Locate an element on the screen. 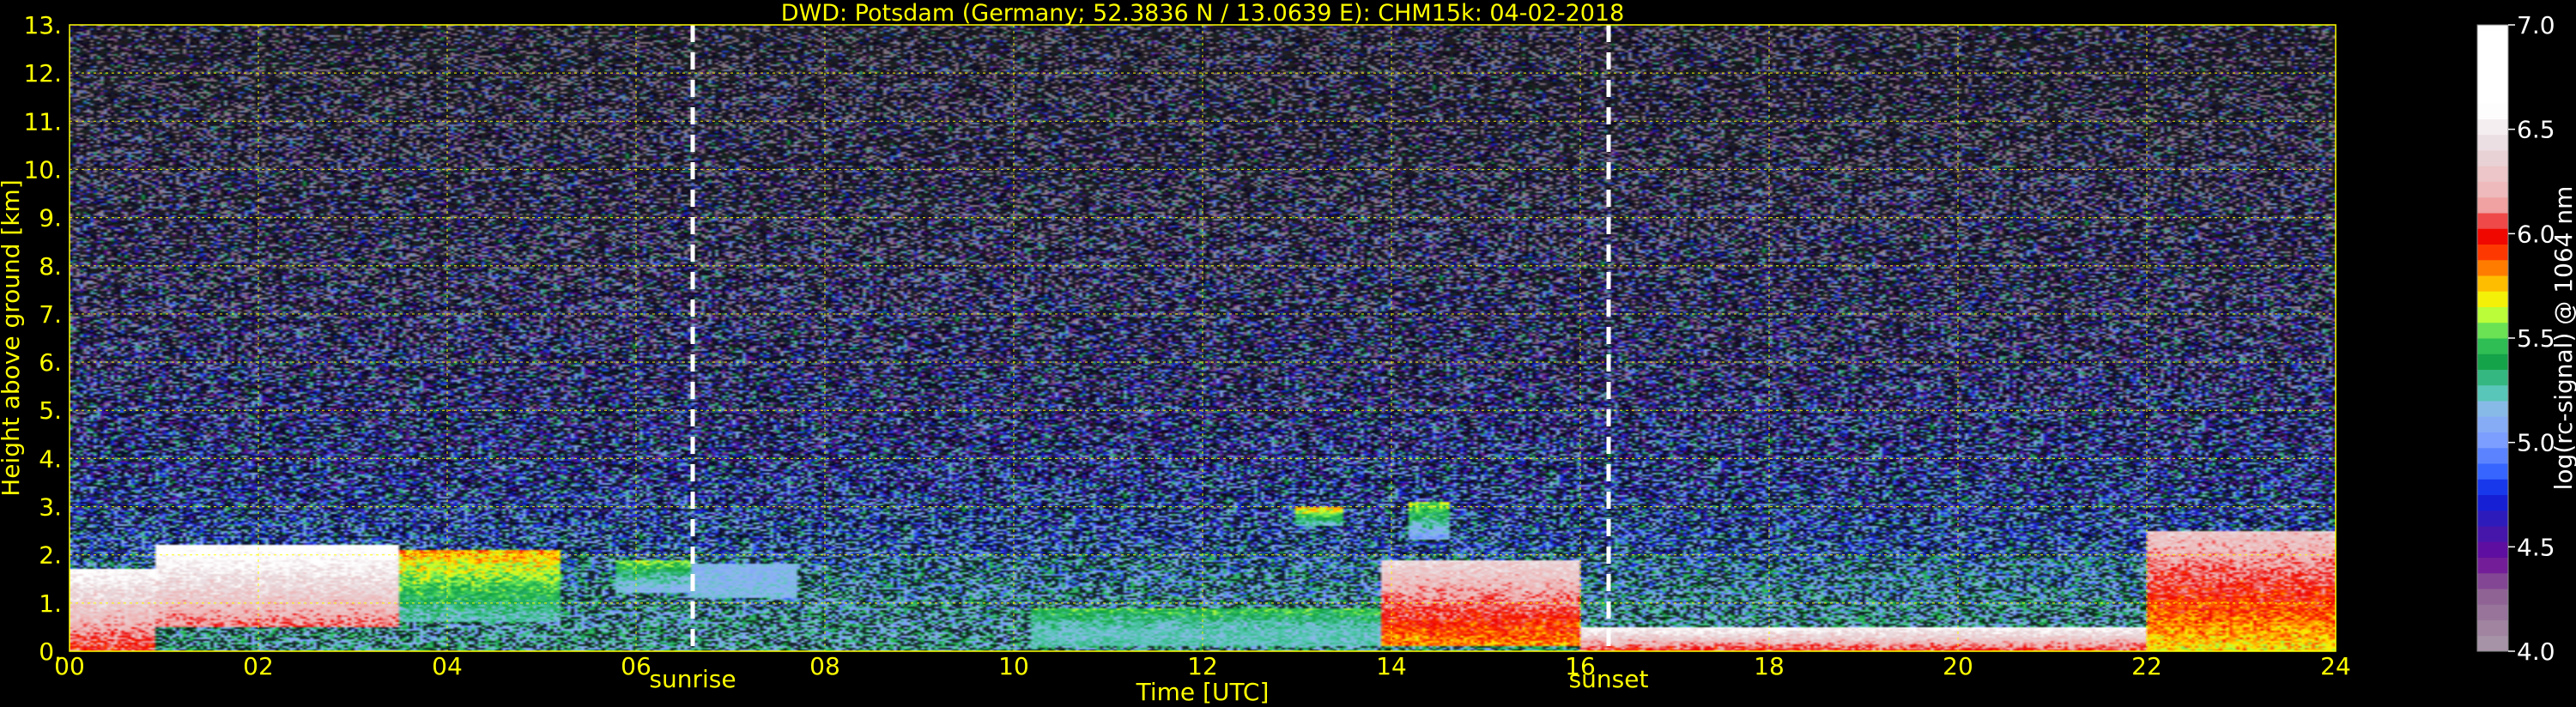  y-tick-label: 3. is located at coordinates (50, 508).